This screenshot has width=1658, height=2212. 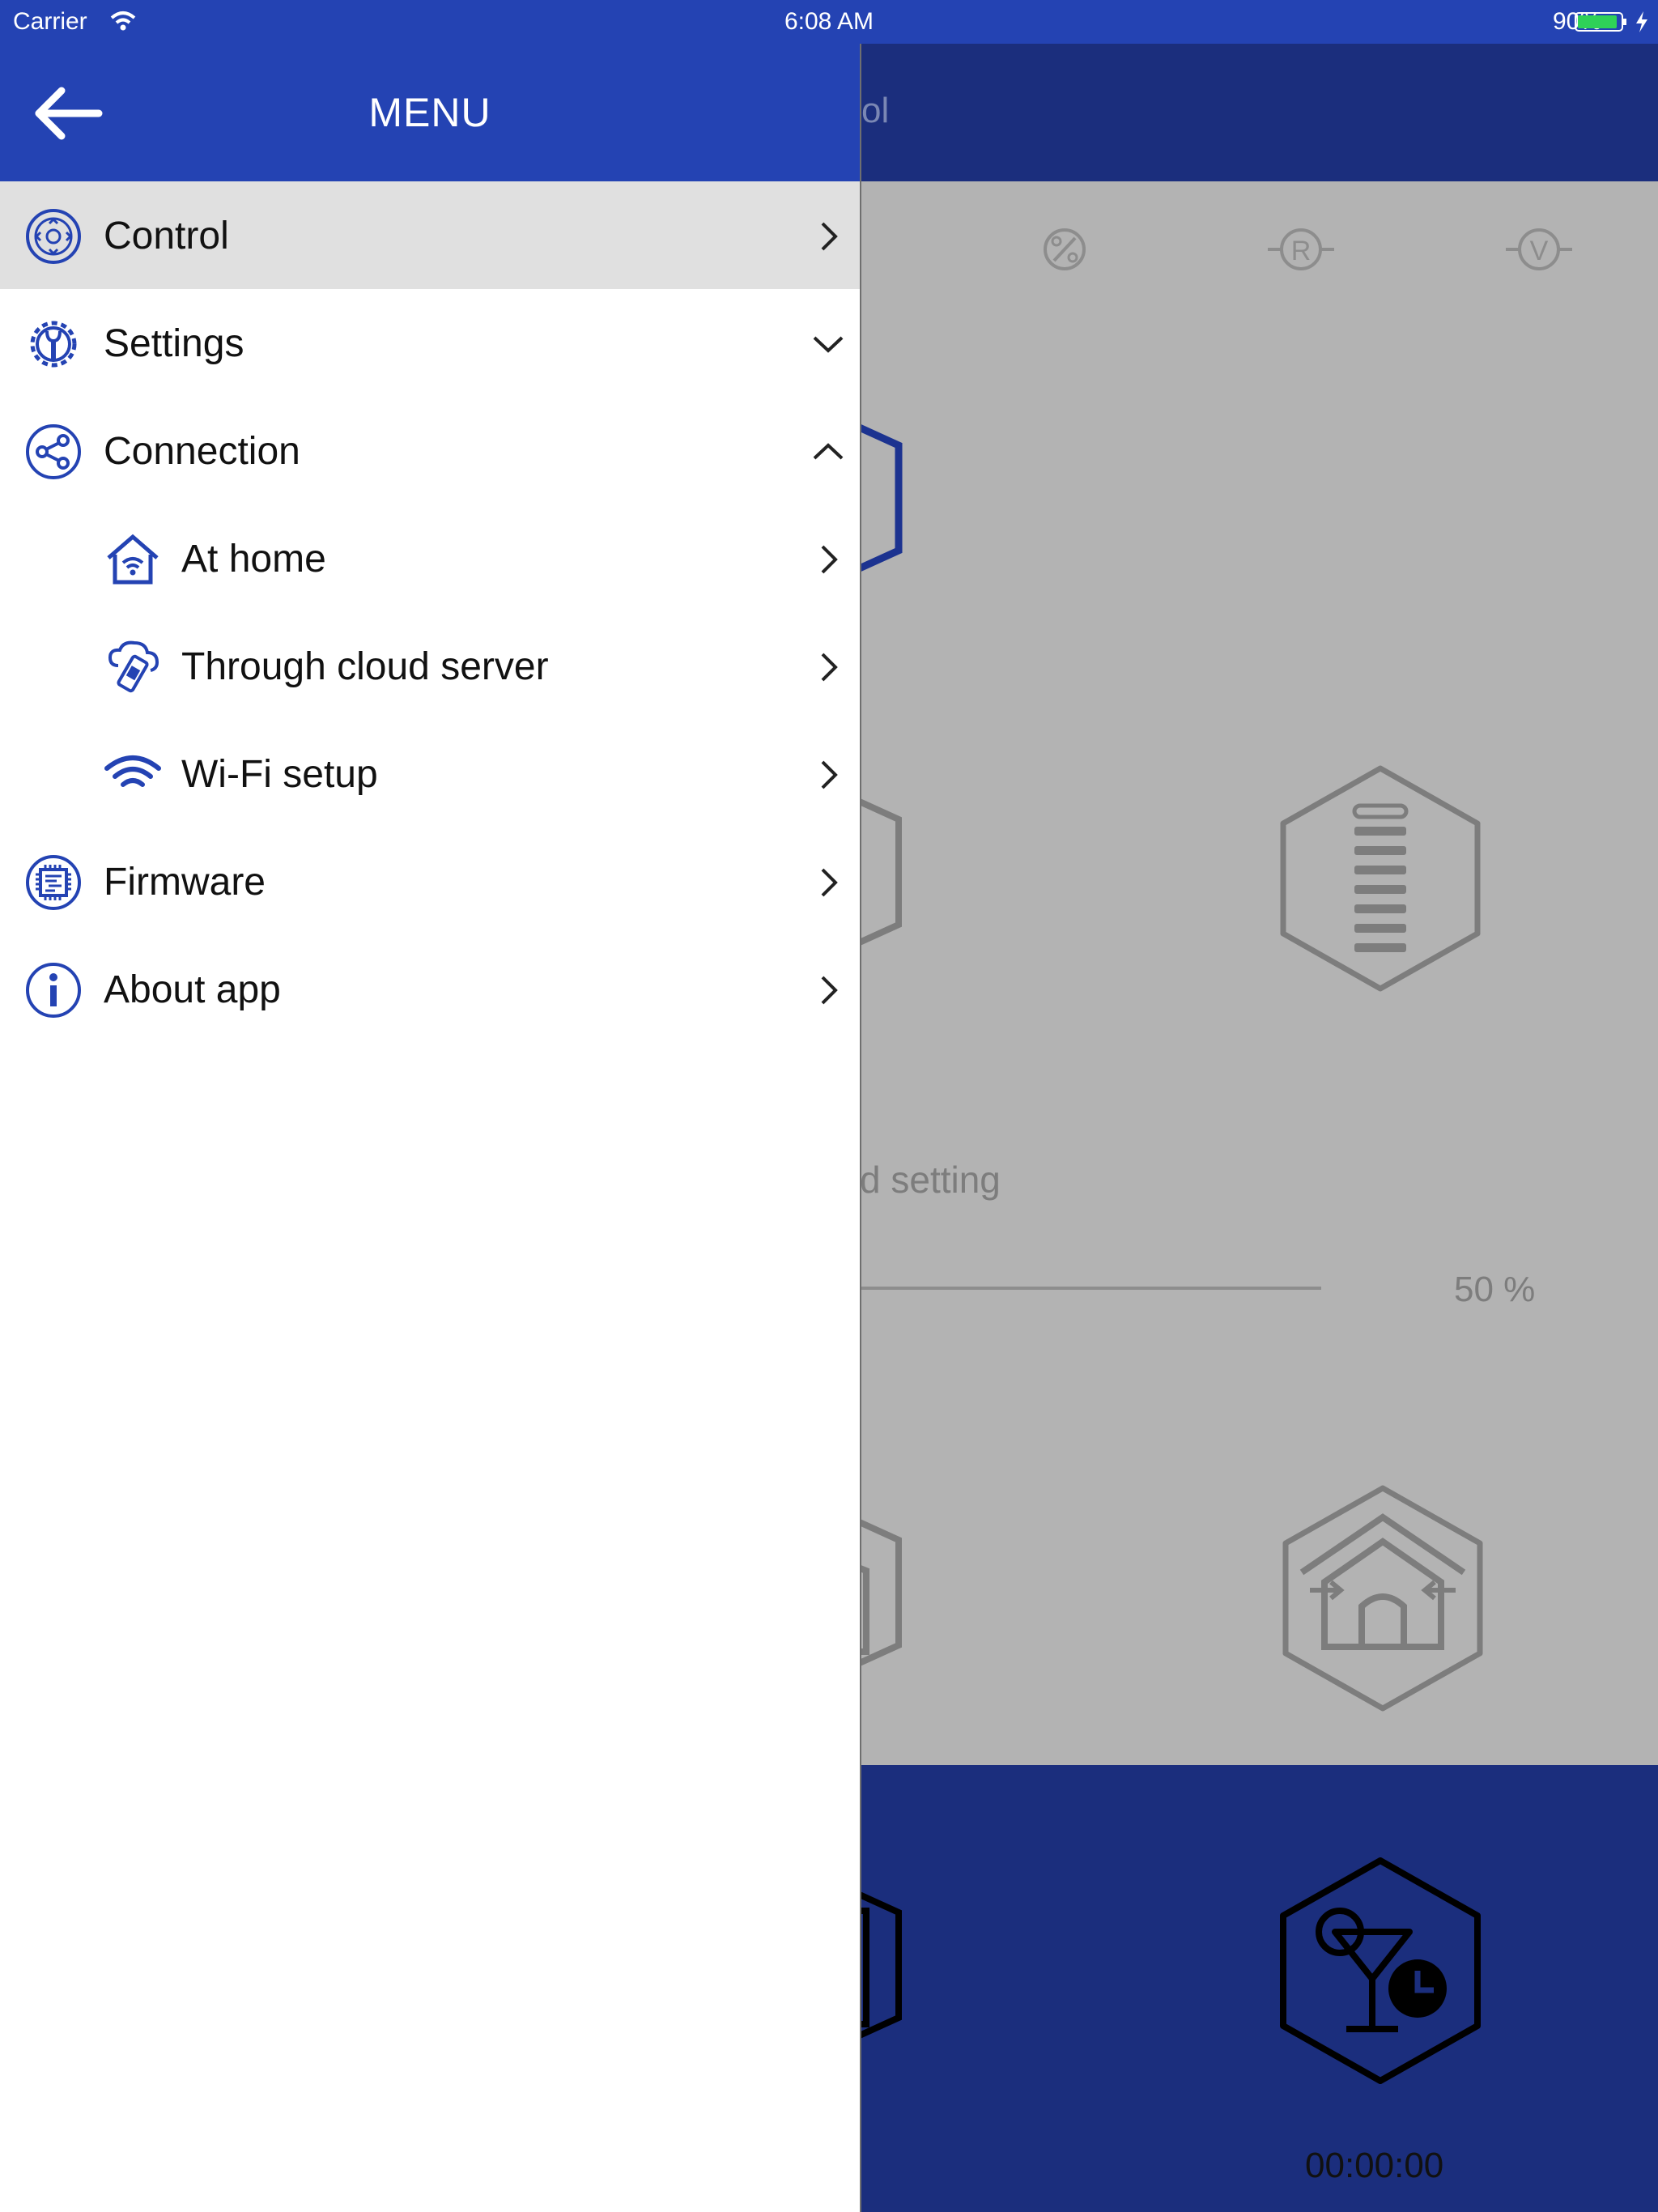 I want to click on svg-text: V, so click(x=1539, y=251).